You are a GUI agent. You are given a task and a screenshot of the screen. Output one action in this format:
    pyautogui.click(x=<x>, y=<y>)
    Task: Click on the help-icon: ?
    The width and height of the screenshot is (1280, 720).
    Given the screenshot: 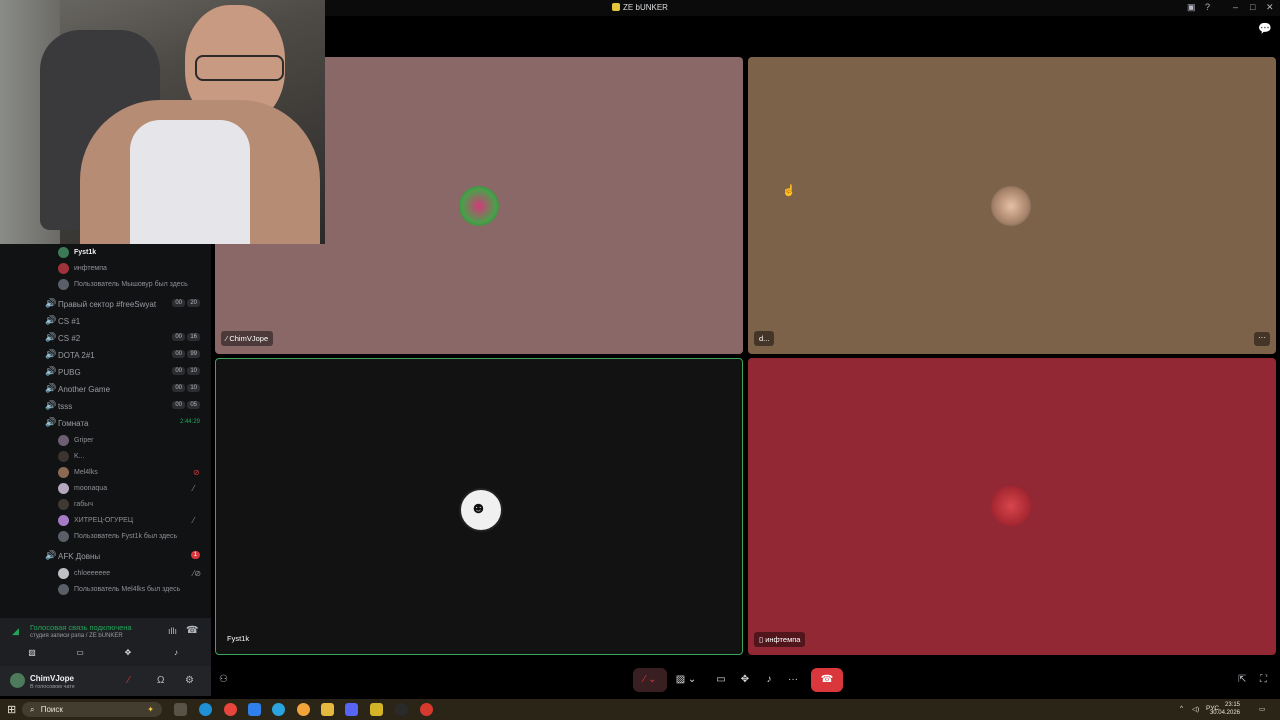 What is the action you would take?
    pyautogui.click(x=1207, y=7)
    